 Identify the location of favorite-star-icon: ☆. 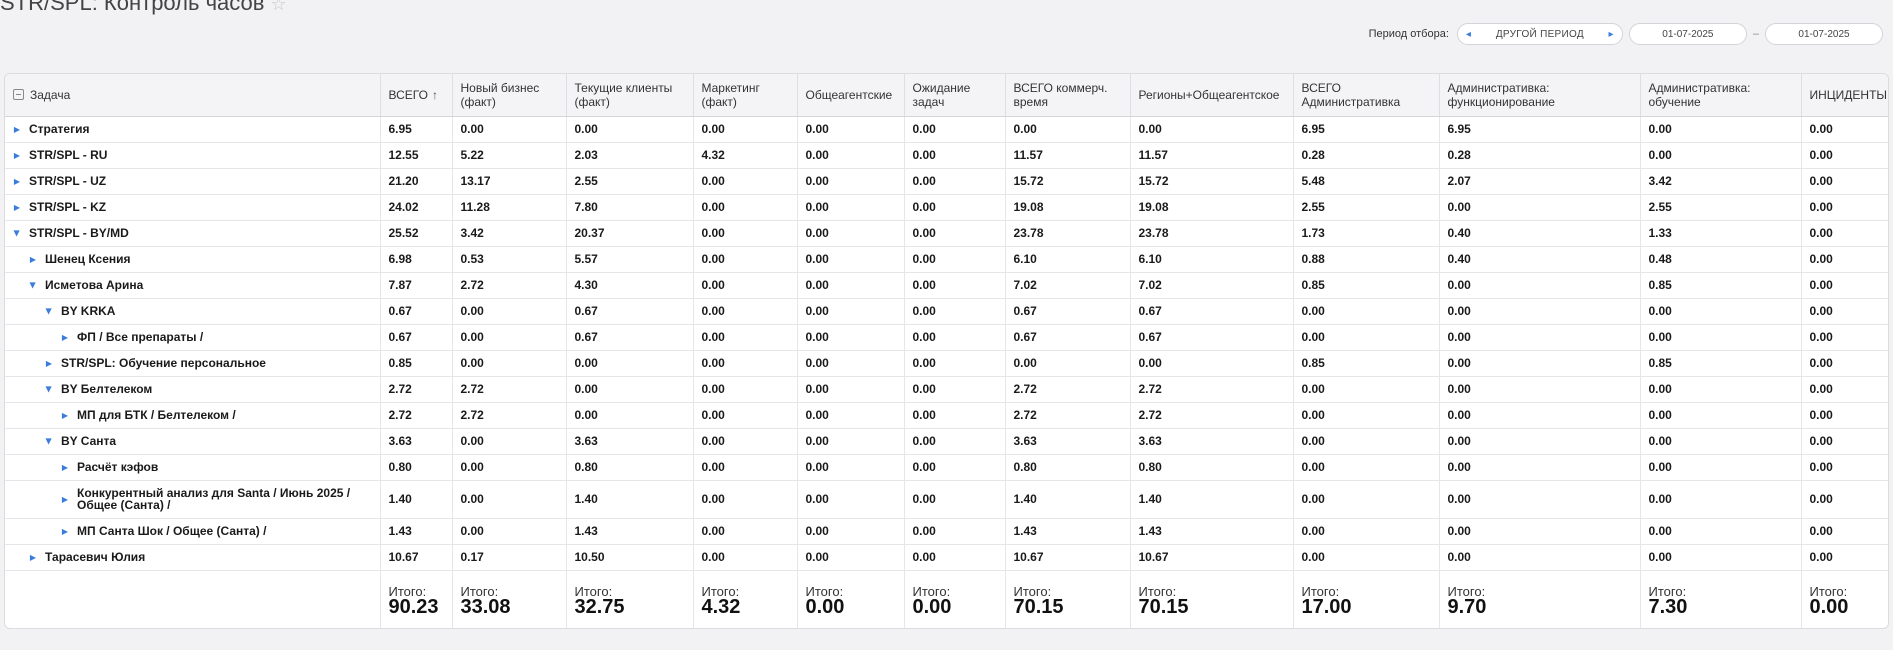
(278, 7).